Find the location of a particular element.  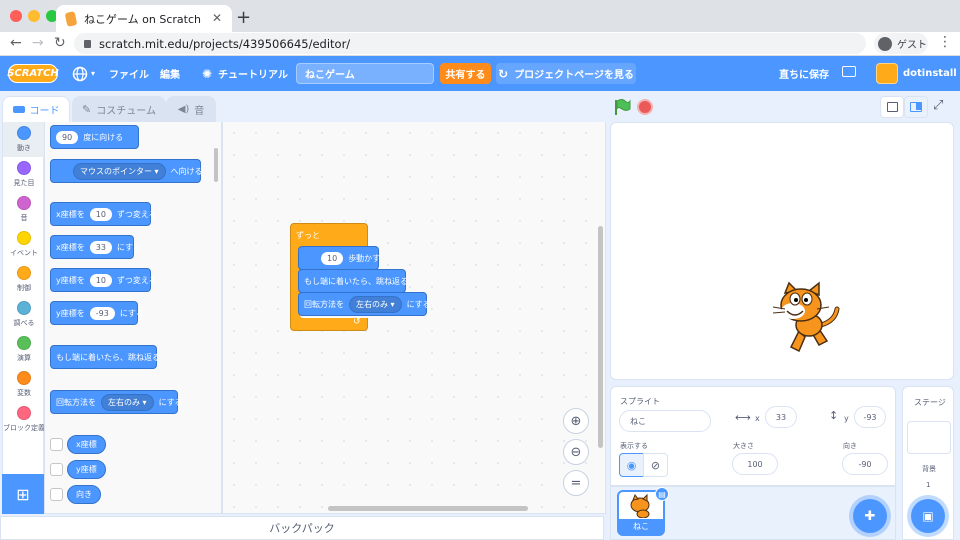

browser-menu-icon: ⋮ is located at coordinates (945, 42).